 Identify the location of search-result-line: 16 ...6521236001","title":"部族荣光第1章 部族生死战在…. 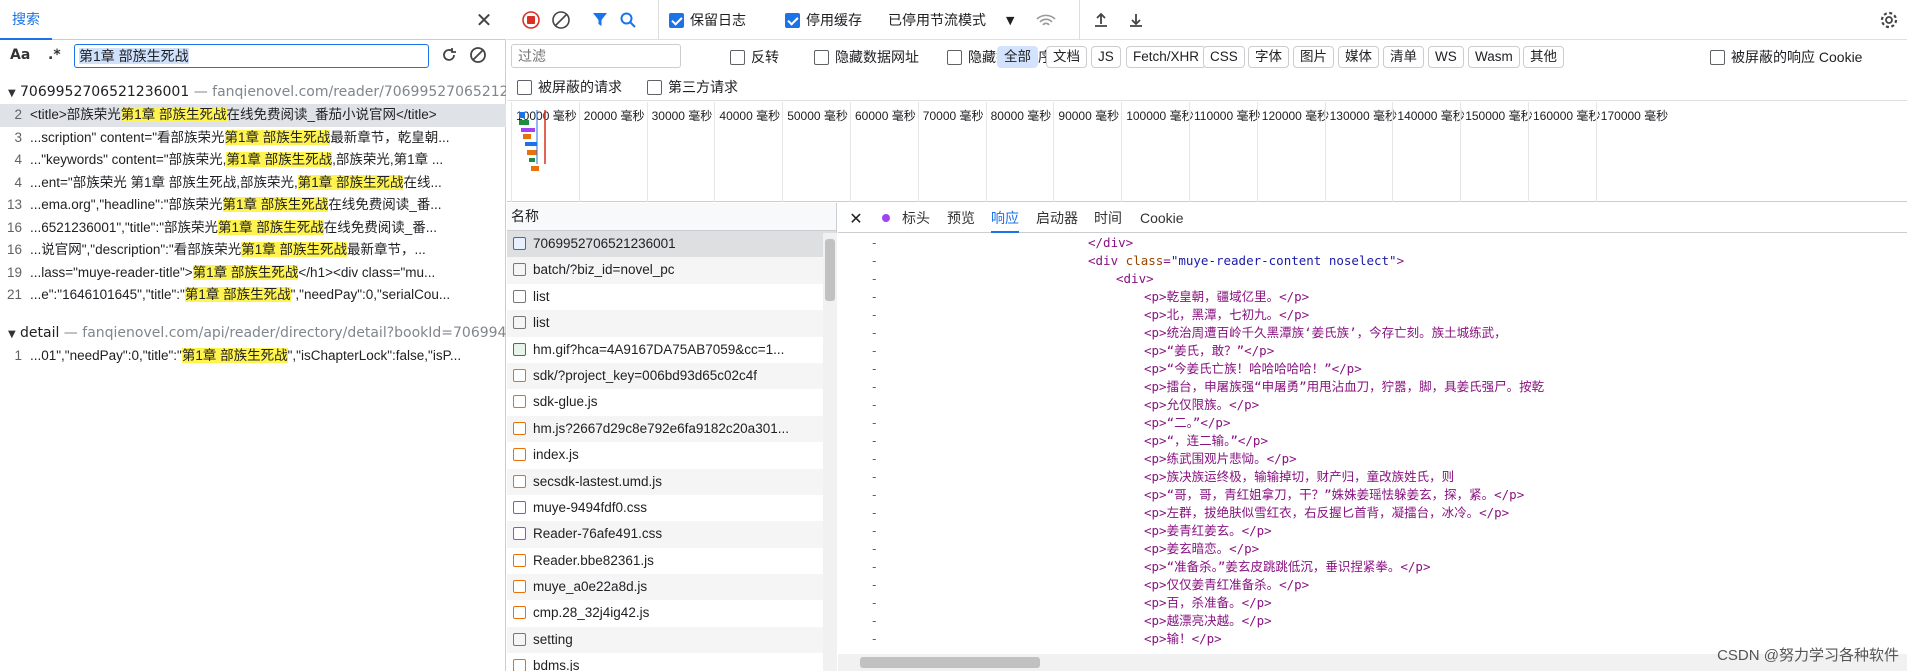
(253, 228).